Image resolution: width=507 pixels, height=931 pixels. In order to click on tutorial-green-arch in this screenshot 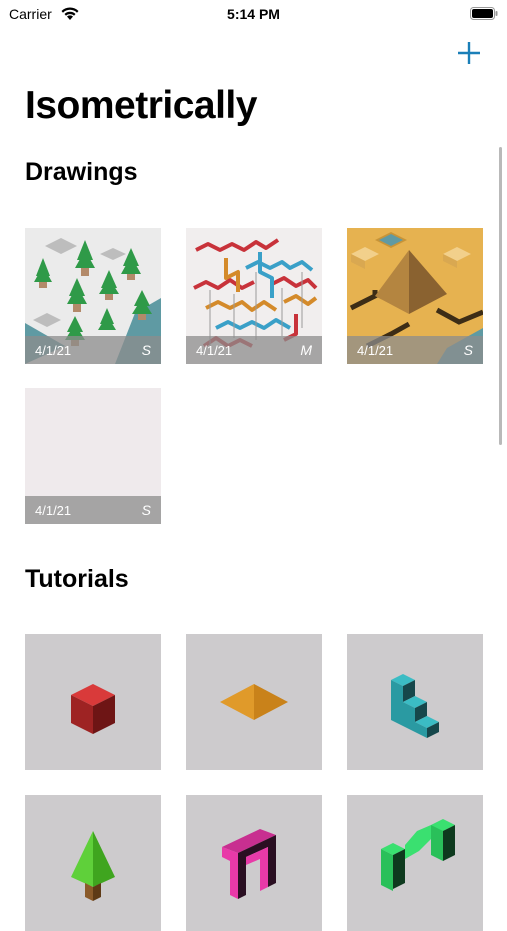, I will do `click(415, 863)`.